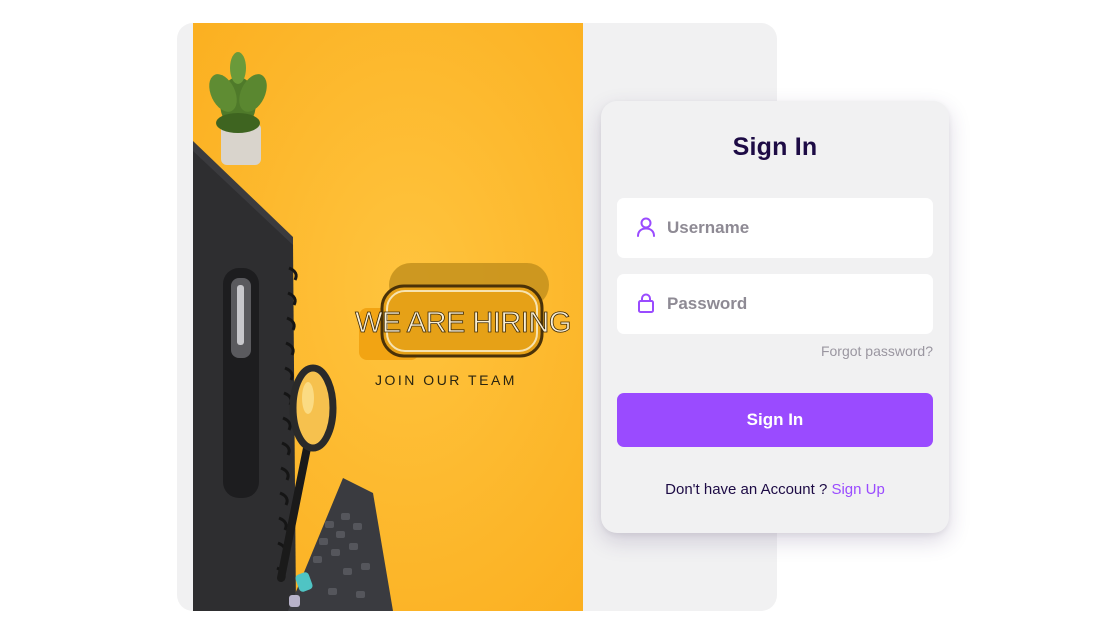  What do you see at coordinates (746, 489) in the screenshot?
I see `signup-prompt: Don't have an Account ?` at bounding box center [746, 489].